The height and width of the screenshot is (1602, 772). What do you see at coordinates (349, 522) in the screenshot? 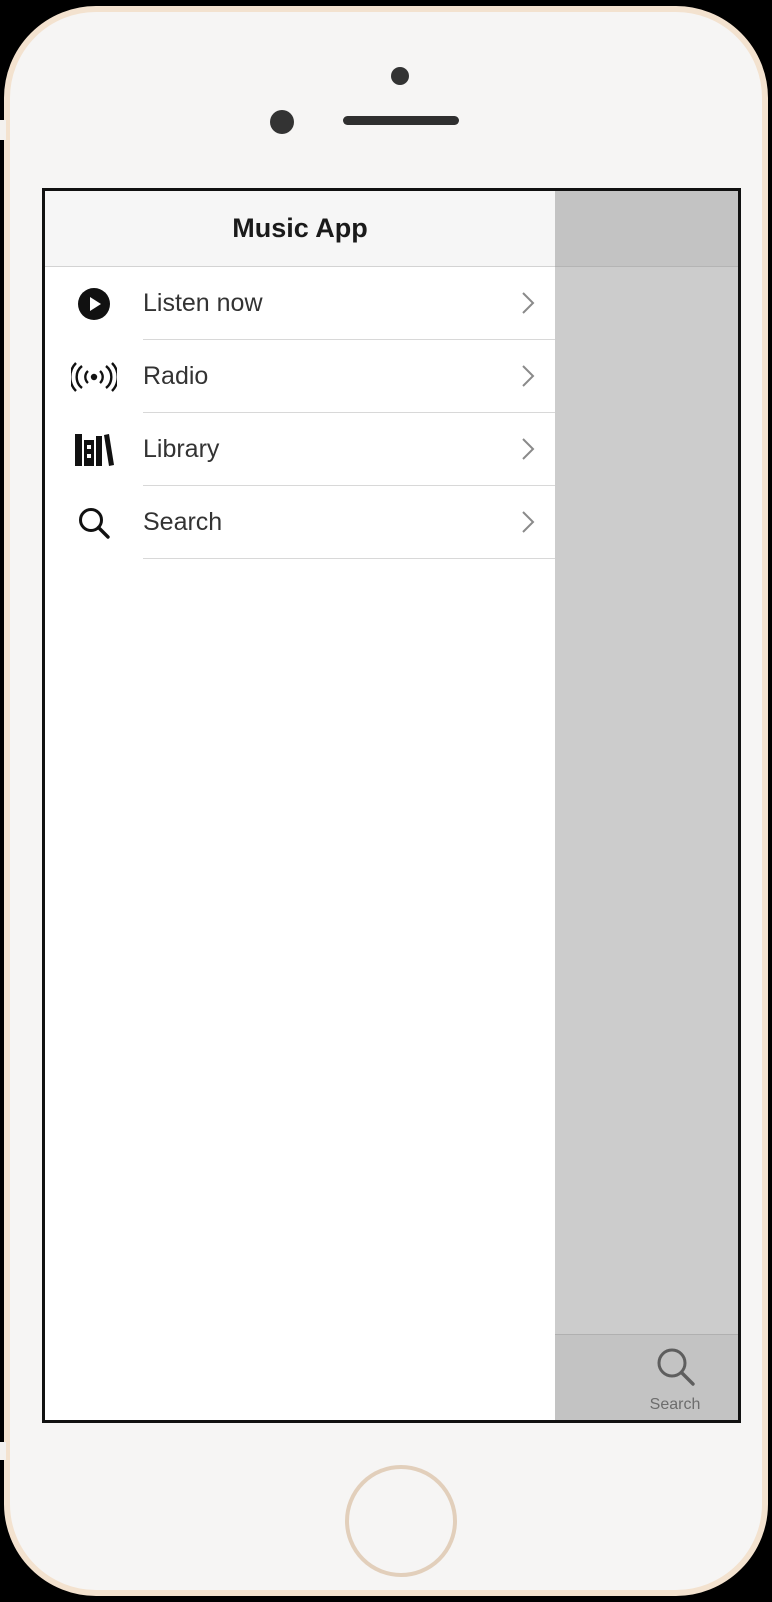
I see `menu-item-body: Search` at bounding box center [349, 522].